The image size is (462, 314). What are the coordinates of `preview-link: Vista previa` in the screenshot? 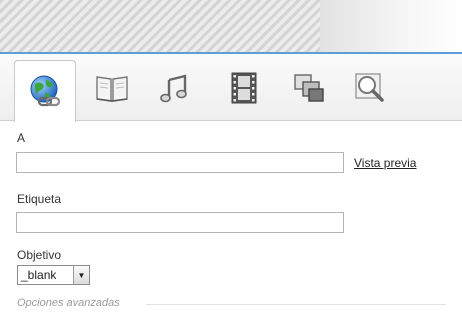 It's located at (385, 163).